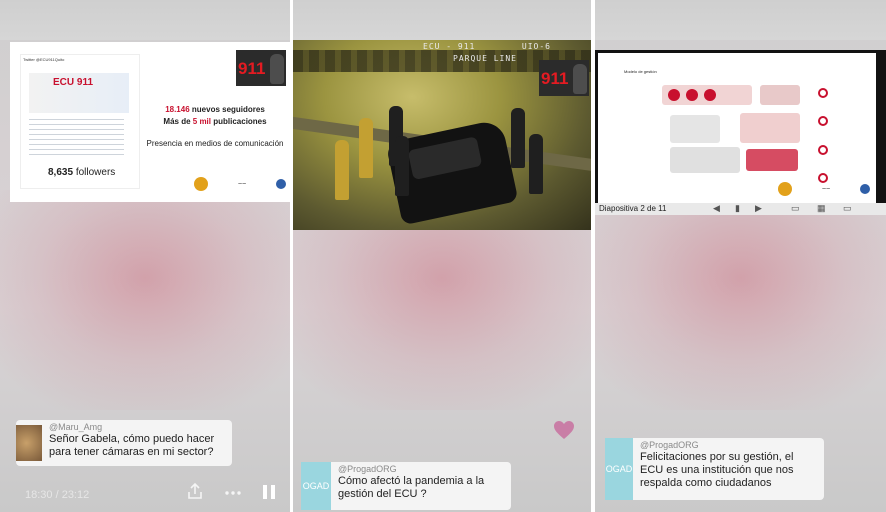 This screenshot has height=512, width=886. I want to click on reading-view-icon: ▭, so click(847, 208).